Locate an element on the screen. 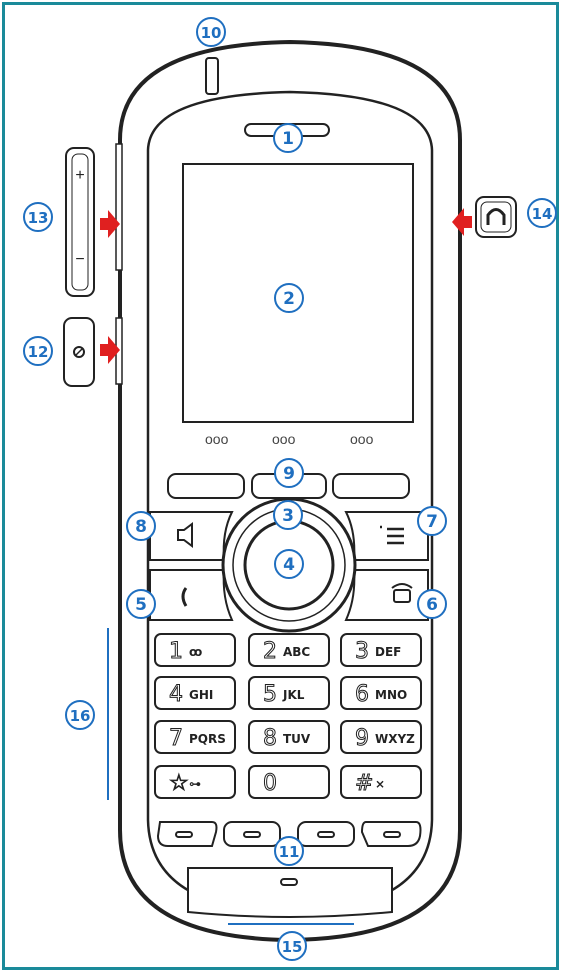 The image size is (565, 975). keypad-digit: 2 is located at coordinates (270, 651).